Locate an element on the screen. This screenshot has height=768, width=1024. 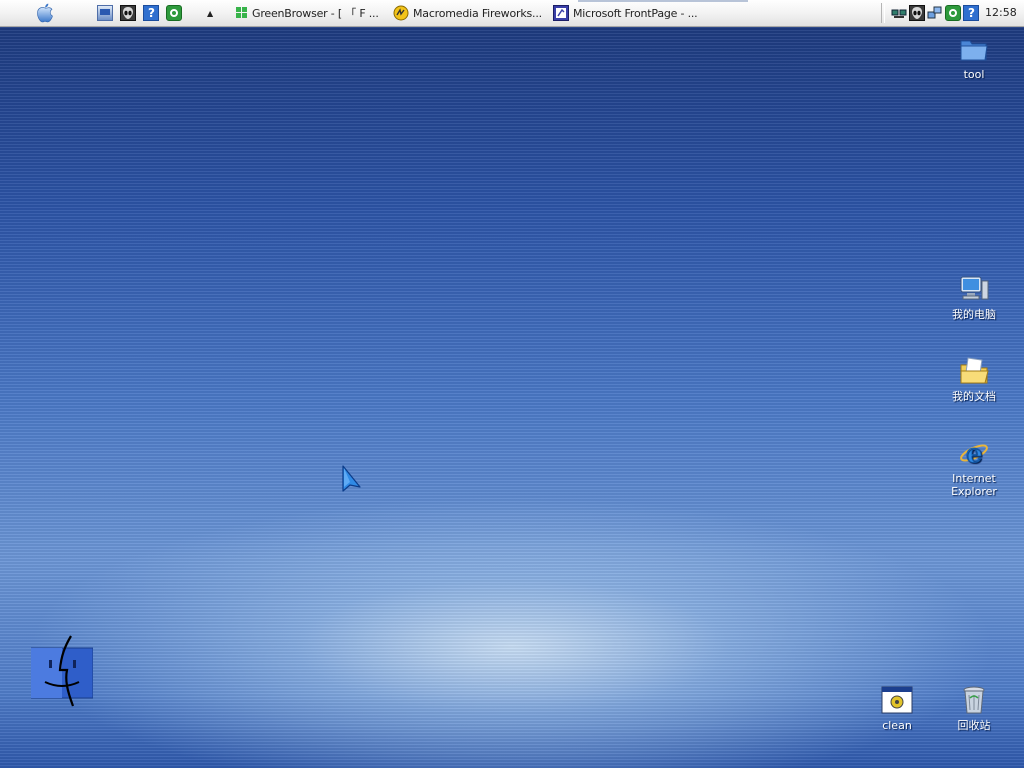
menubar-indicator is located at coordinates (663, 1).